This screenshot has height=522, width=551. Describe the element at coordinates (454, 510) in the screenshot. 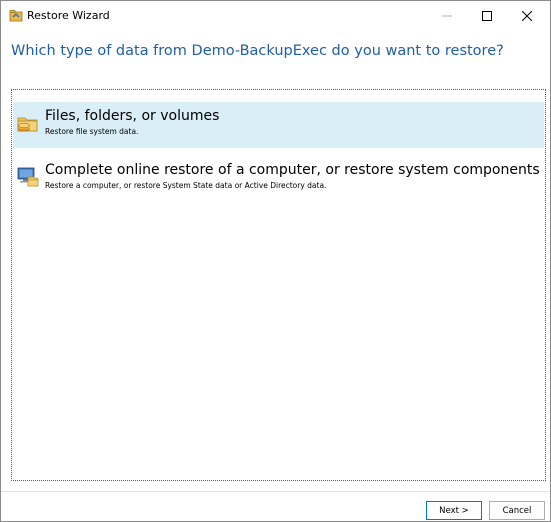

I see `next-button: Next >` at that location.